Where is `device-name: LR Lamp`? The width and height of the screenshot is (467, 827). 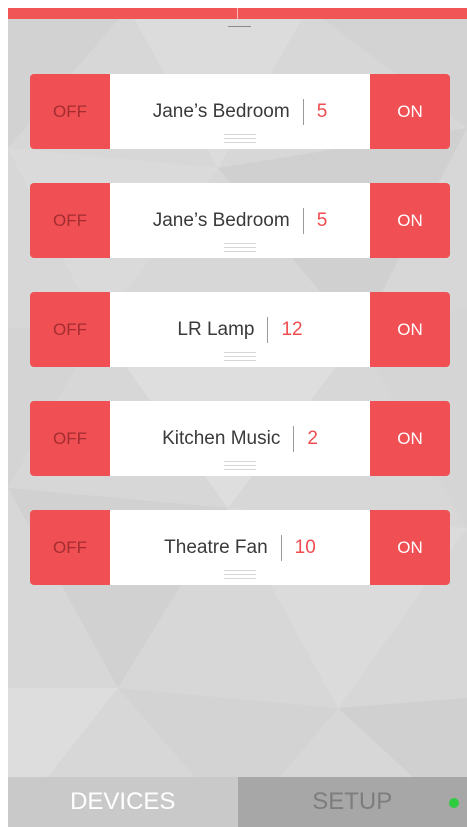 device-name: LR Lamp is located at coordinates (216, 329).